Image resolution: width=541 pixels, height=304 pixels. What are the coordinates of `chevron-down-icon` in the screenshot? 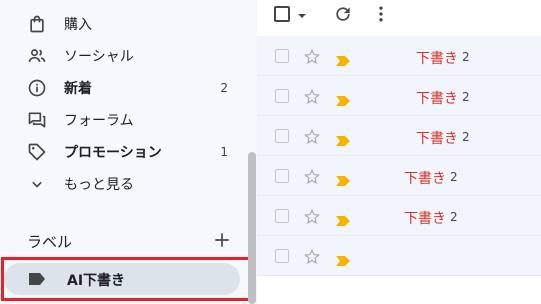 It's located at (37, 184).